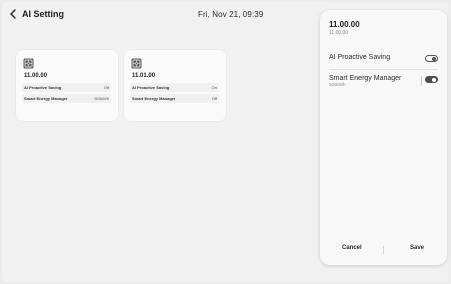 This screenshot has height=284, width=451. Describe the element at coordinates (13, 14) in the screenshot. I see `chevron-left-icon` at that location.